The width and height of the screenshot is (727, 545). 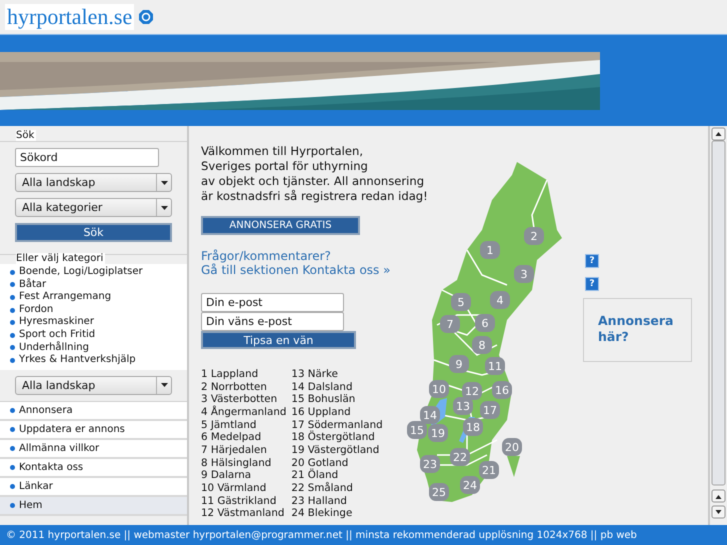 I want to click on region-name: 15 Bohuslän, so click(x=323, y=399).